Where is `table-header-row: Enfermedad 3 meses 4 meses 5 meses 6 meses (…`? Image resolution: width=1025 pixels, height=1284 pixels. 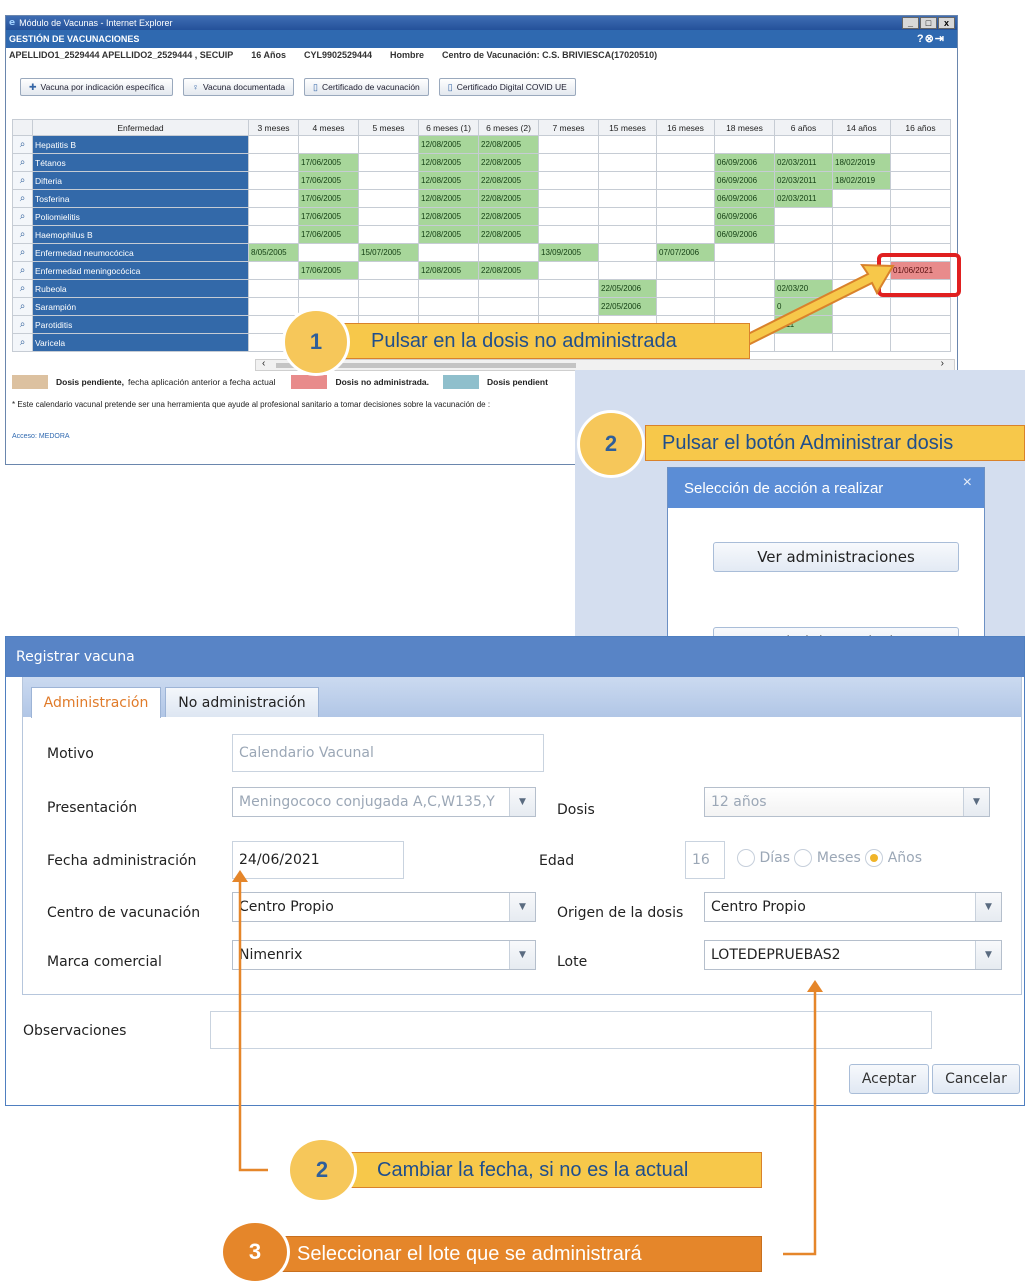
table-header-row: Enfermedad 3 meses 4 meses 5 meses 6 meses (… is located at coordinates (481, 127).